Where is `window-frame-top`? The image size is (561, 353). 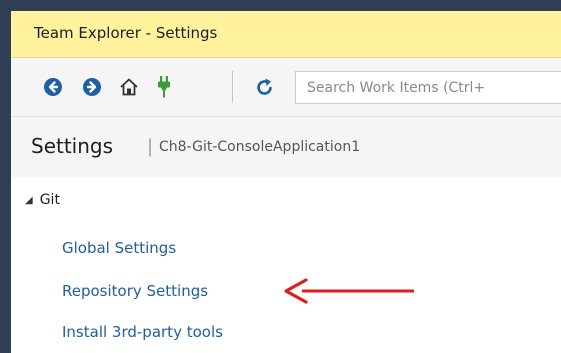
window-frame-top is located at coordinates (280, 5).